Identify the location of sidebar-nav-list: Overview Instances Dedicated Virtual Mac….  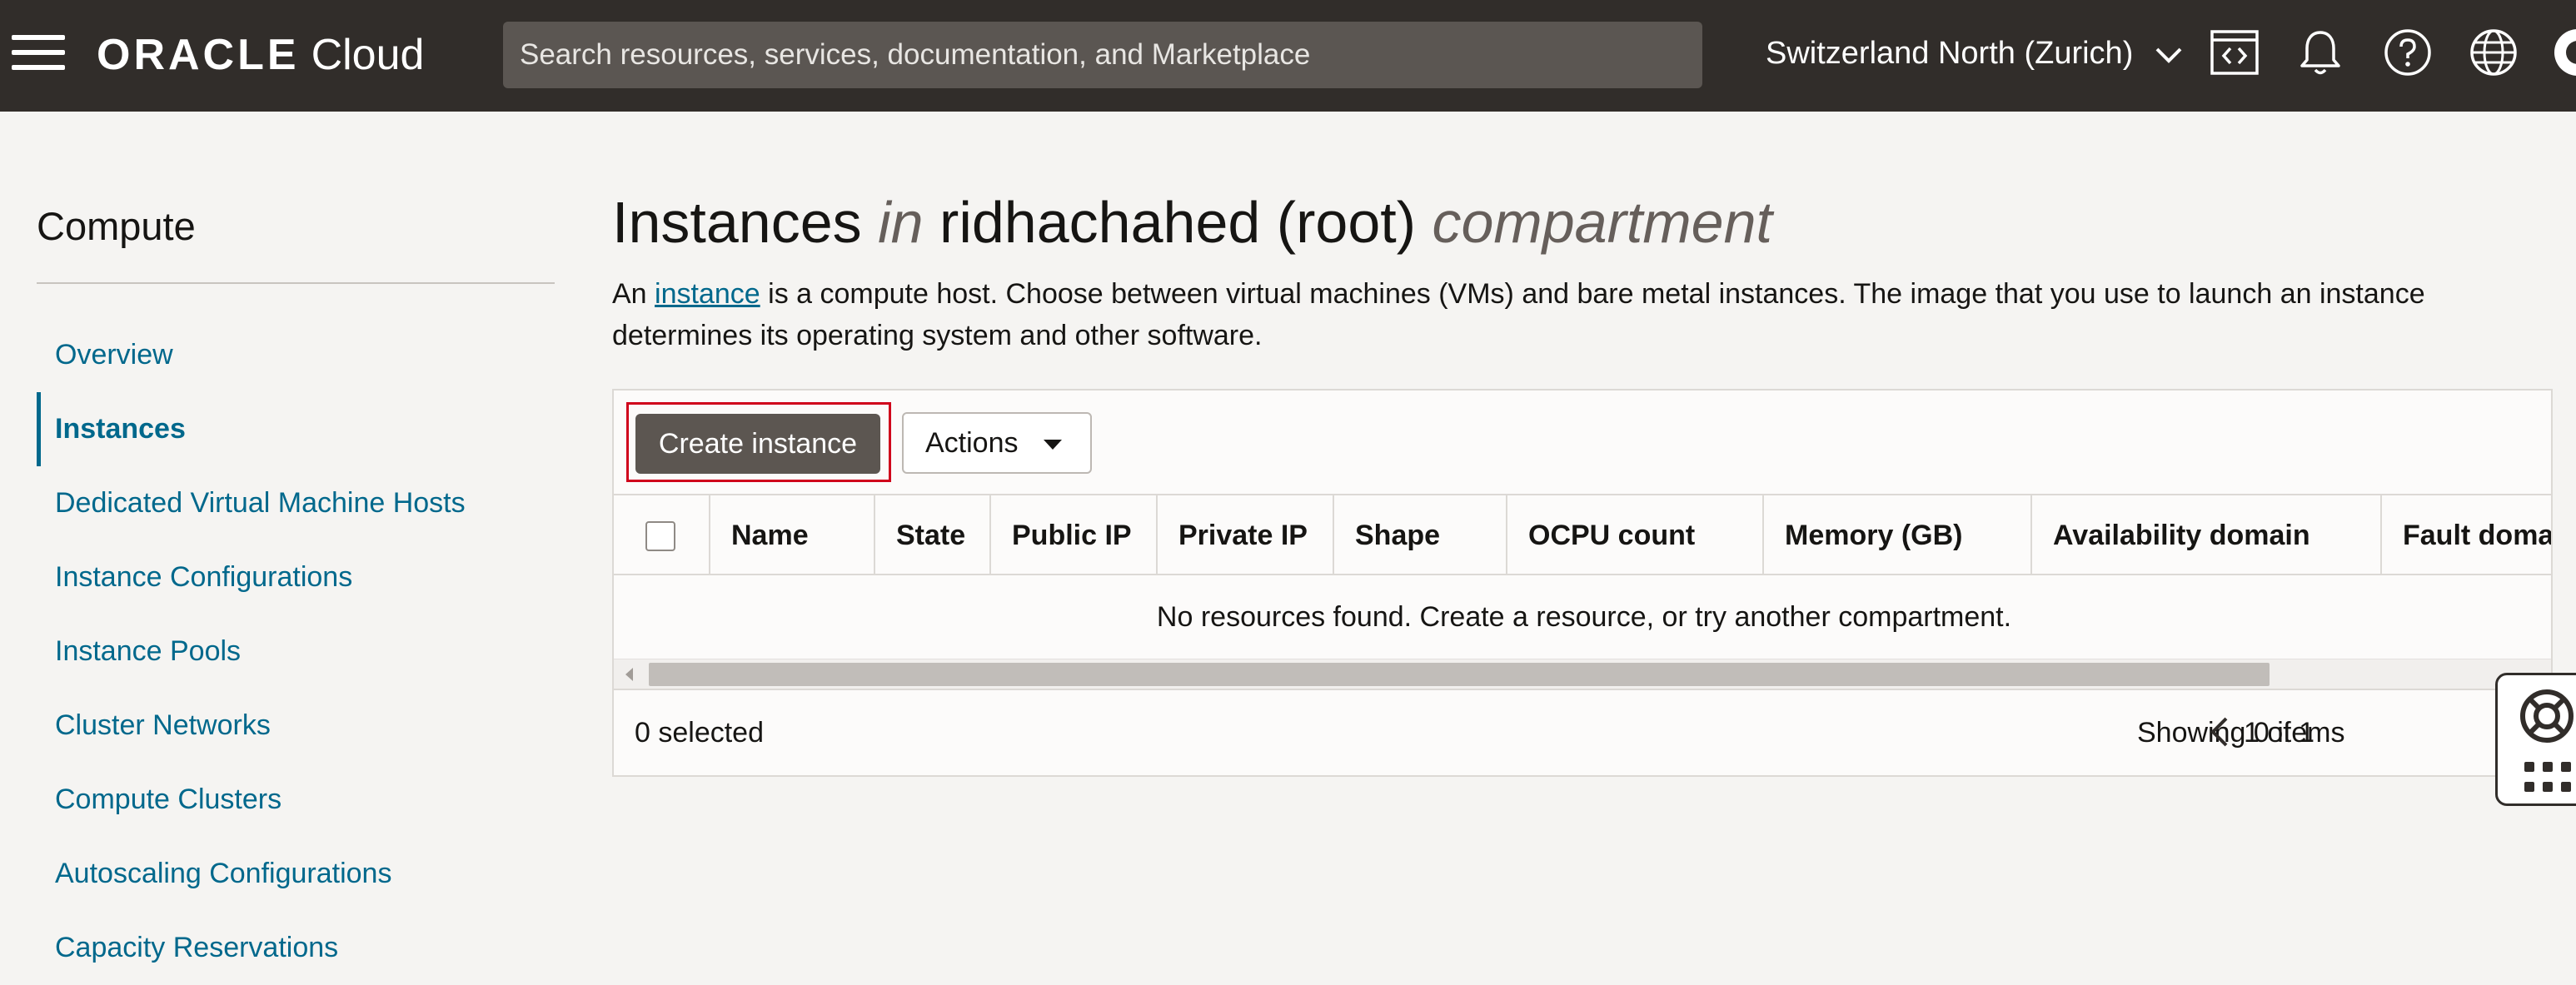
(295, 651).